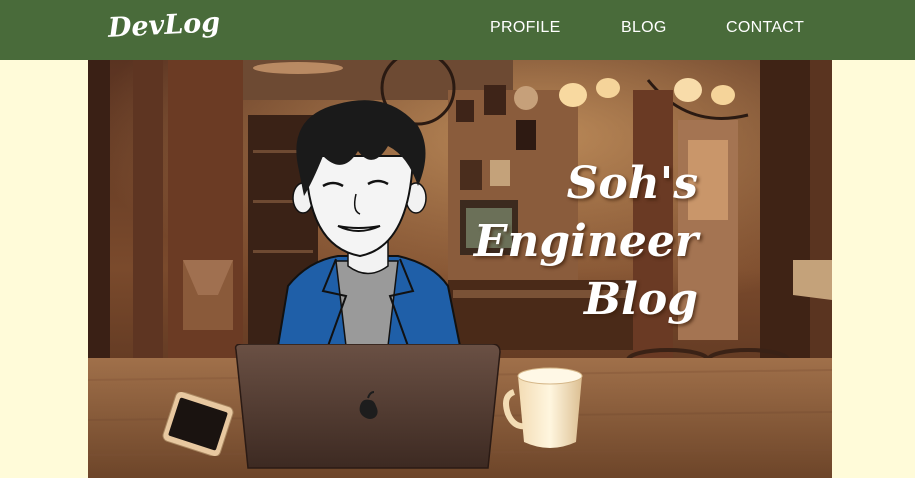 The width and height of the screenshot is (915, 478). Describe the element at coordinates (765, 28) in the screenshot. I see `nav-contact-link: CONTACT` at that location.